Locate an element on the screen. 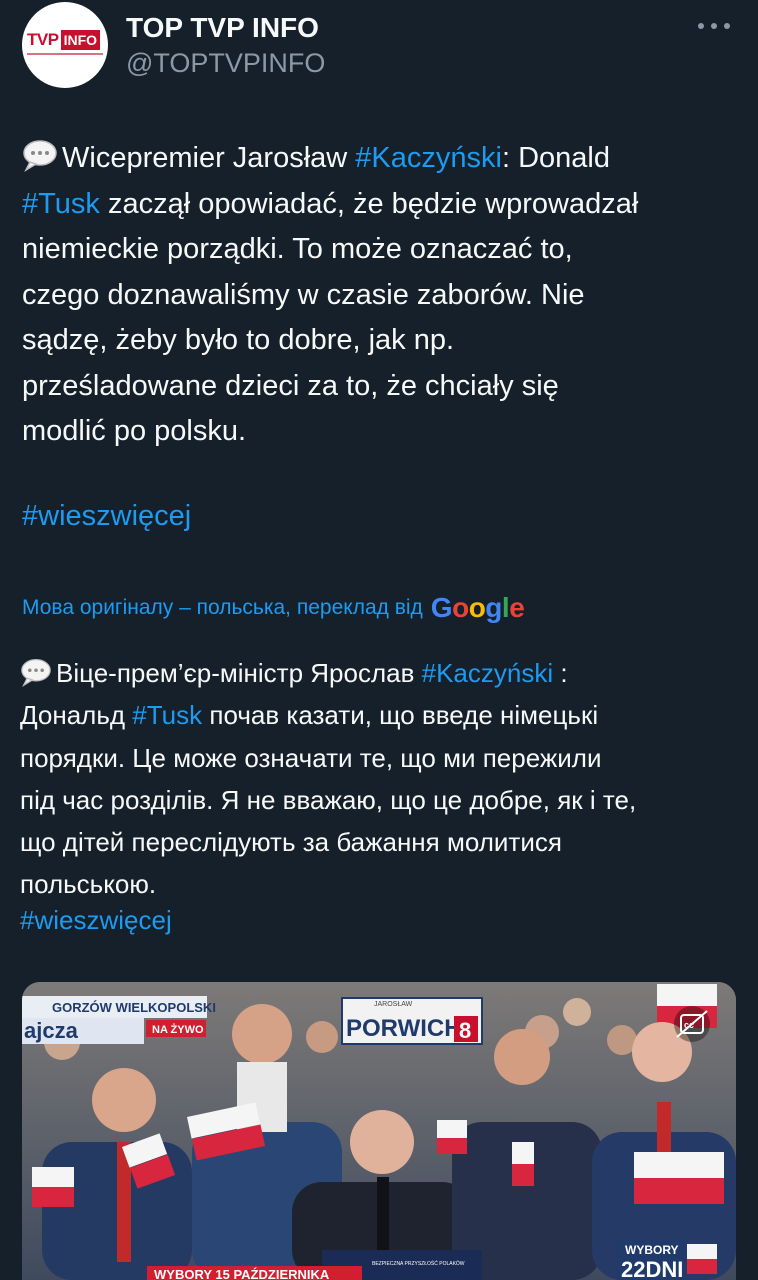 The width and height of the screenshot is (758, 1280). location-banner-text: GORZÓW WIELKOPOLSKI is located at coordinates (134, 1007).